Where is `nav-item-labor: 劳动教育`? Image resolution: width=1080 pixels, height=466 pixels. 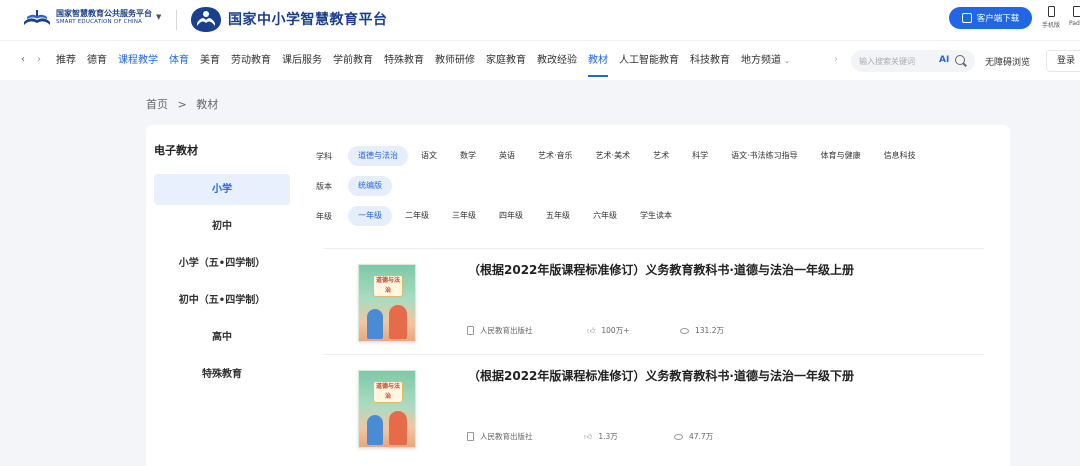 nav-item-labor: 劳动教育 is located at coordinates (251, 61).